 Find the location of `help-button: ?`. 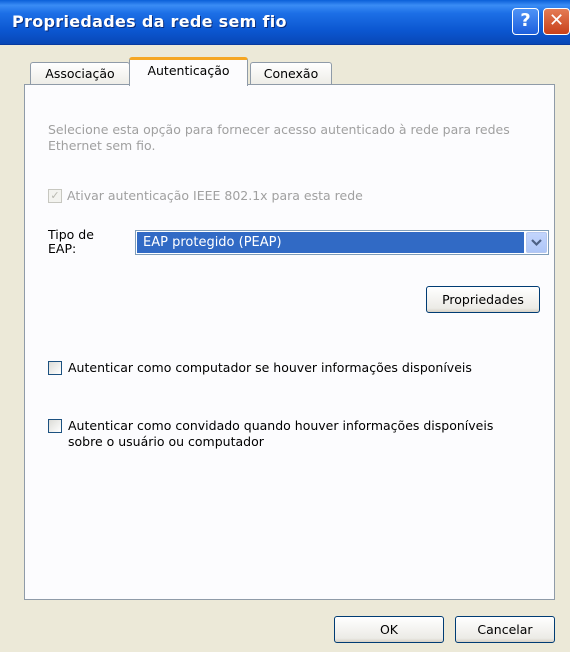

help-button: ? is located at coordinates (525, 21).